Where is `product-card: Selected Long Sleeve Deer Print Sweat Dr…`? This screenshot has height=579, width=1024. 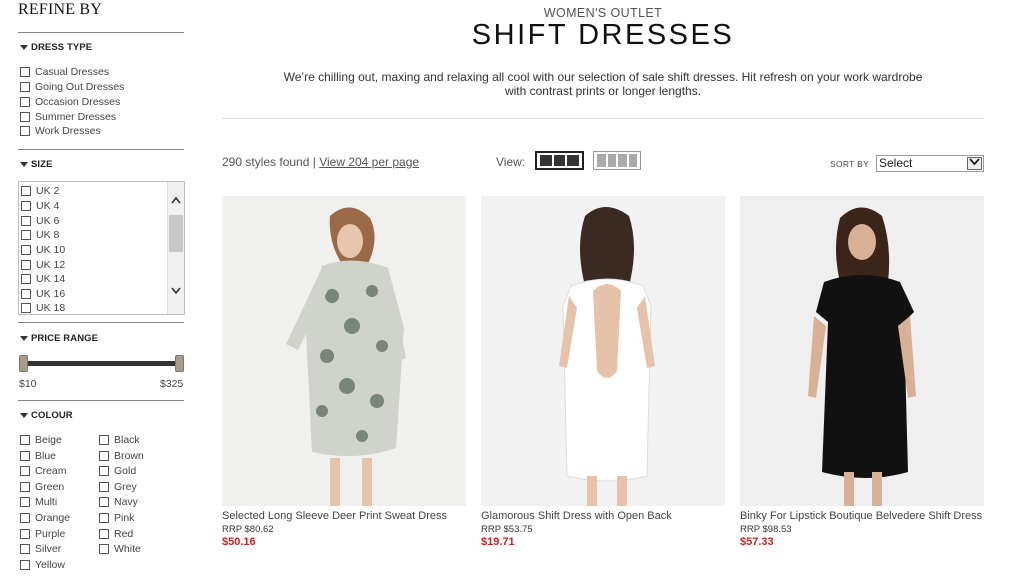
product-card: Selected Long Sleeve Deer Print Sweat Dr… is located at coordinates (344, 372).